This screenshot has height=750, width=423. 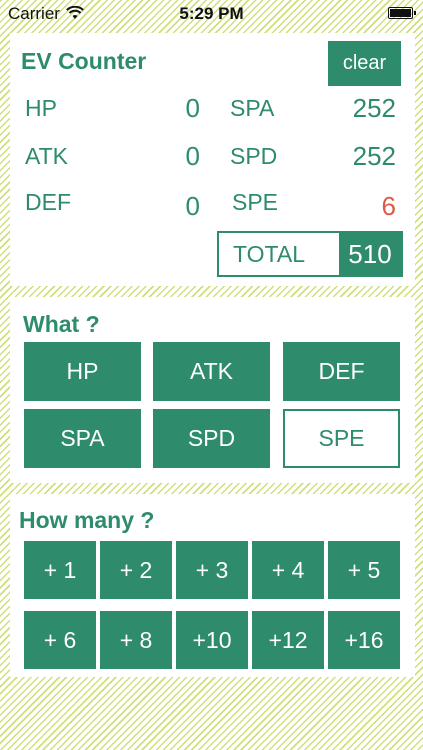 What do you see at coordinates (364, 63) in the screenshot?
I see `clear-button: clear` at bounding box center [364, 63].